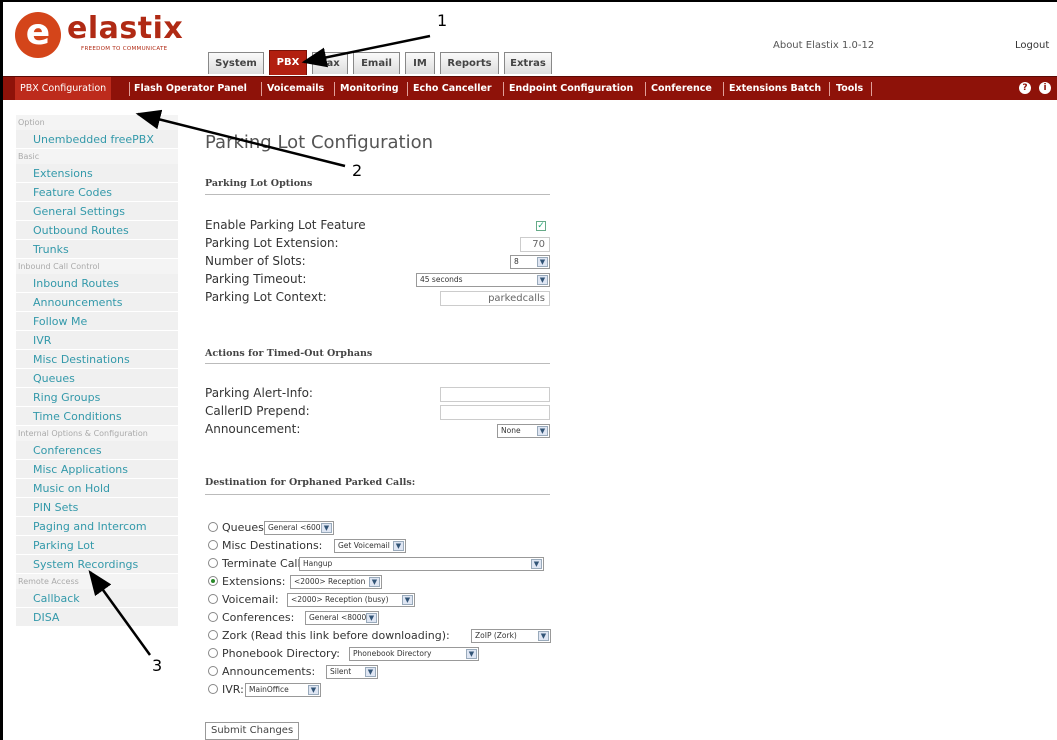 Image resolution: width=1057 pixels, height=740 pixels. I want to click on tab-extras: Extras, so click(528, 63).